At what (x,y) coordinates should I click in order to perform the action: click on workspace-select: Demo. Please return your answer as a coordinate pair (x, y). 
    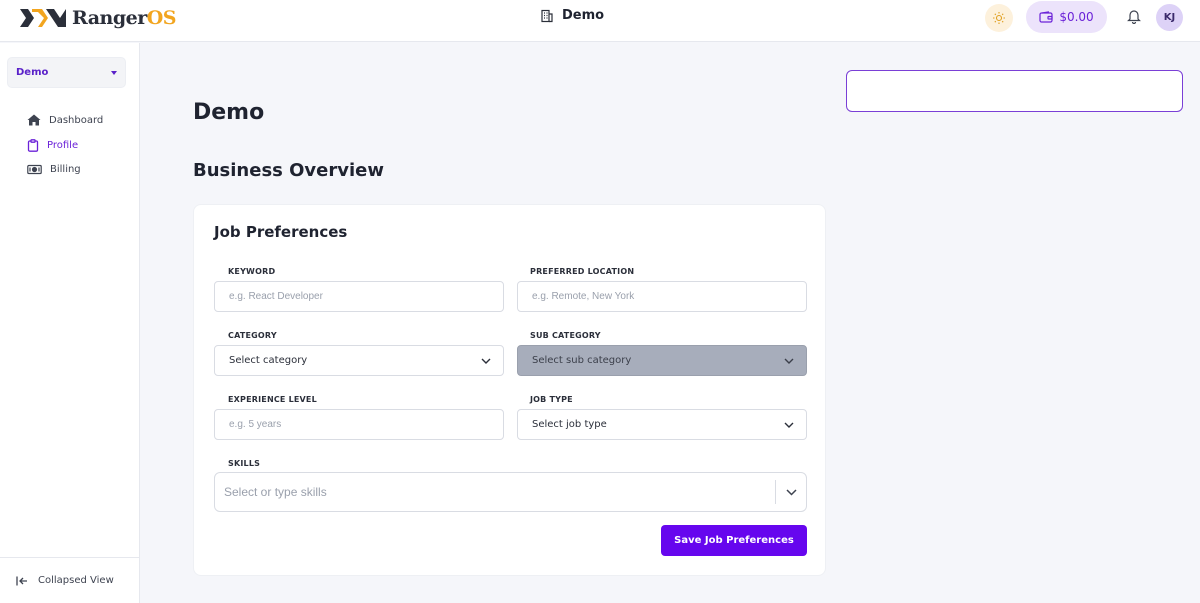
    Looking at the image, I should click on (66, 72).